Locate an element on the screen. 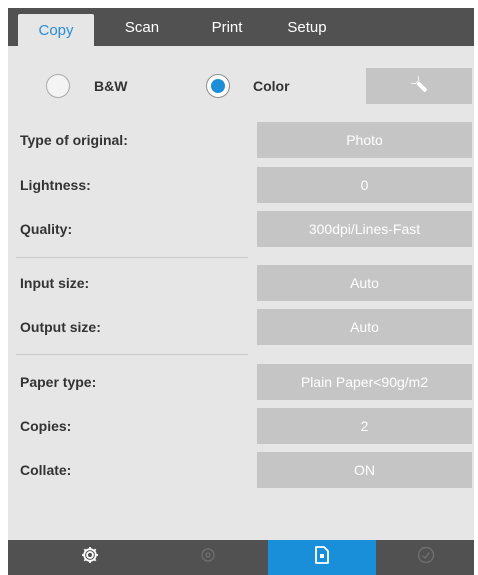  tab-setup: Setup is located at coordinates (307, 27).